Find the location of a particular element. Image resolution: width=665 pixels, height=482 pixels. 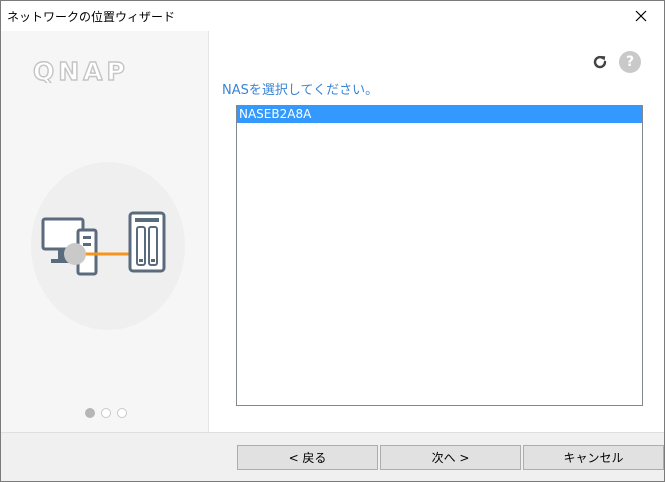

step-indicator is located at coordinates (106, 413).